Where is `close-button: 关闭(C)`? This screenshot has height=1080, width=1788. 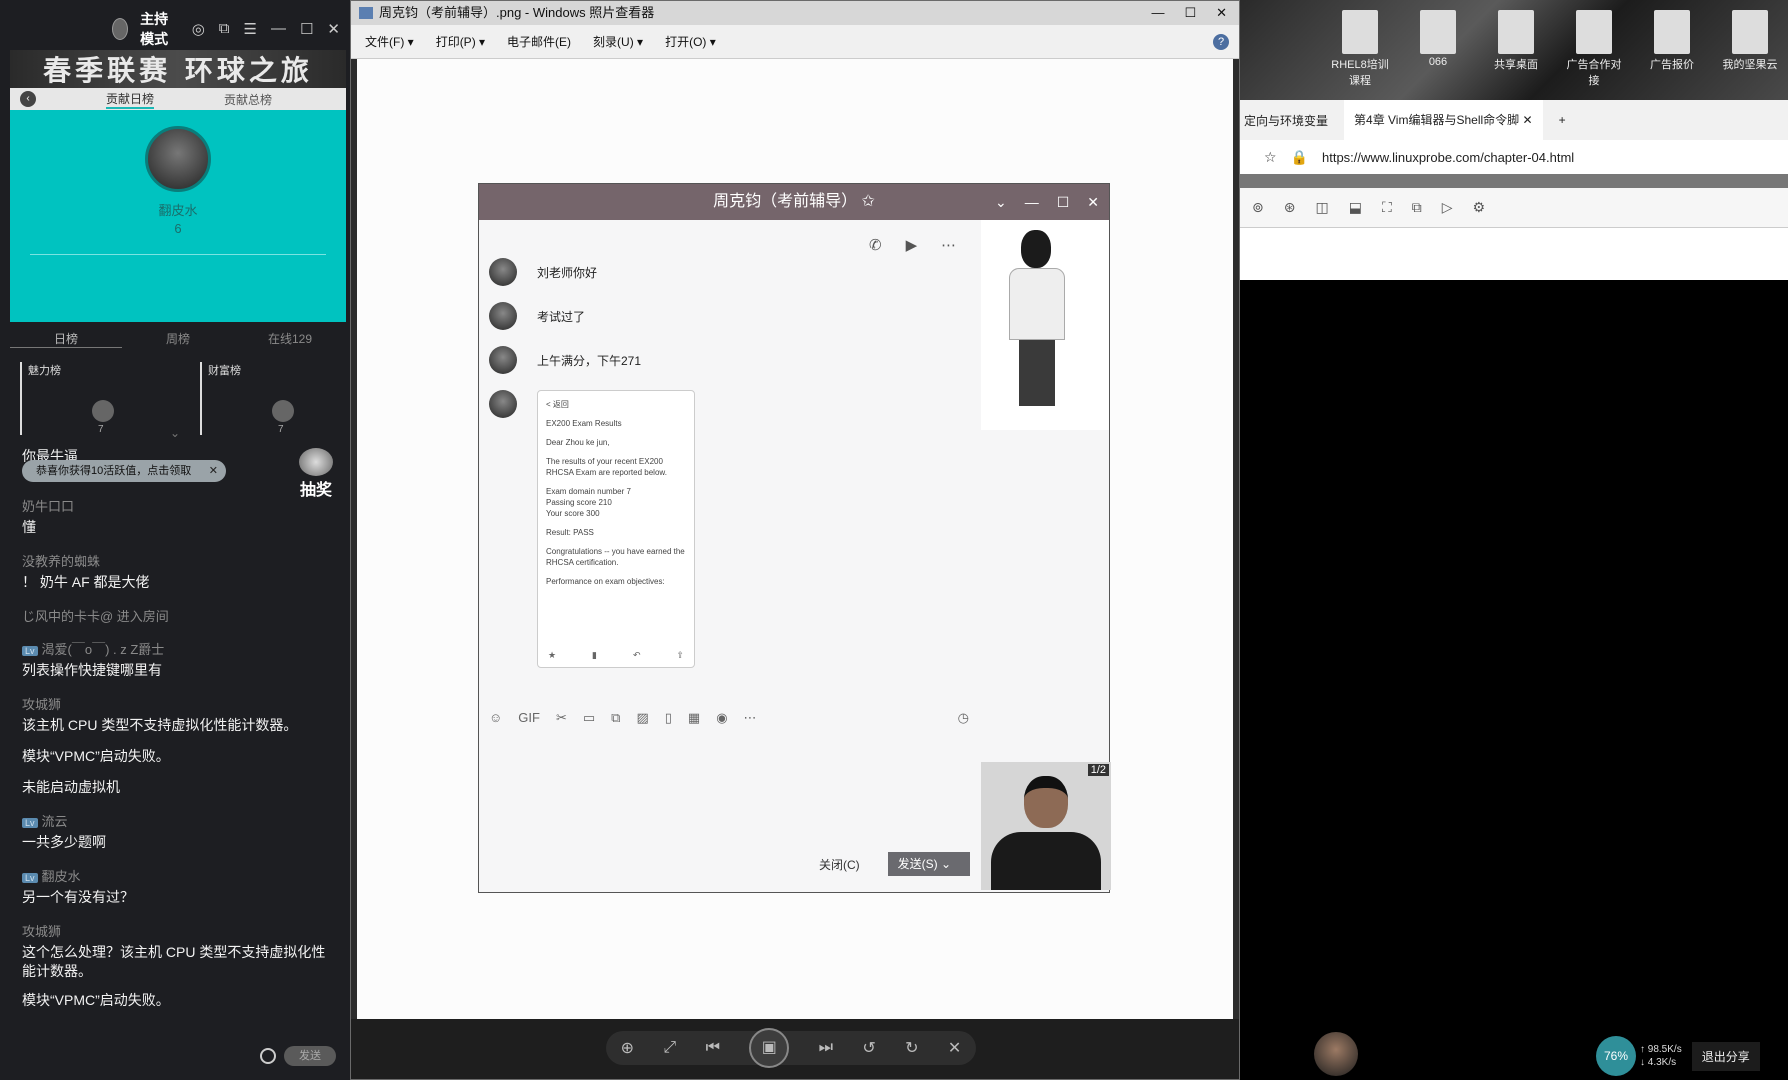 close-button: 关闭(C) is located at coordinates (839, 864).